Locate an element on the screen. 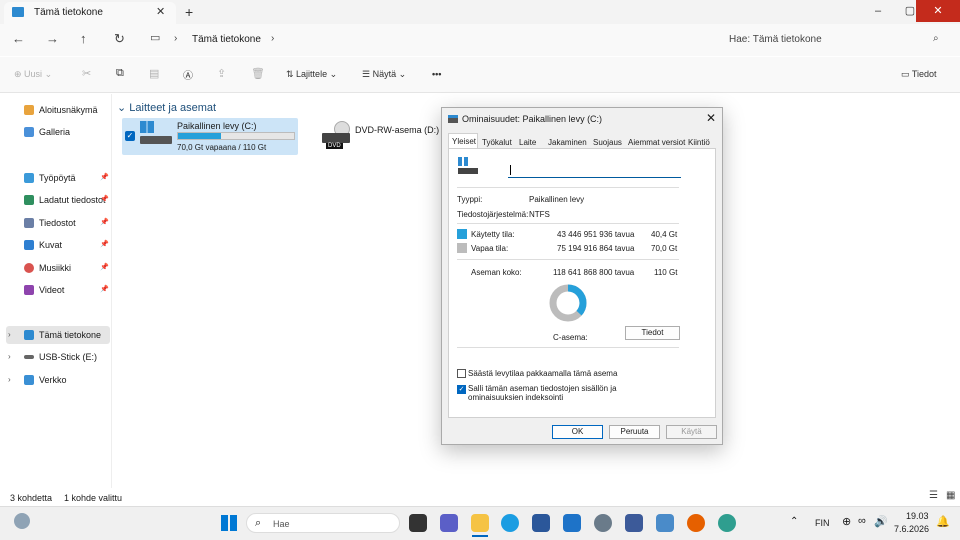 The width and height of the screenshot is (960, 540). apply-button: Käytä is located at coordinates (691, 432).